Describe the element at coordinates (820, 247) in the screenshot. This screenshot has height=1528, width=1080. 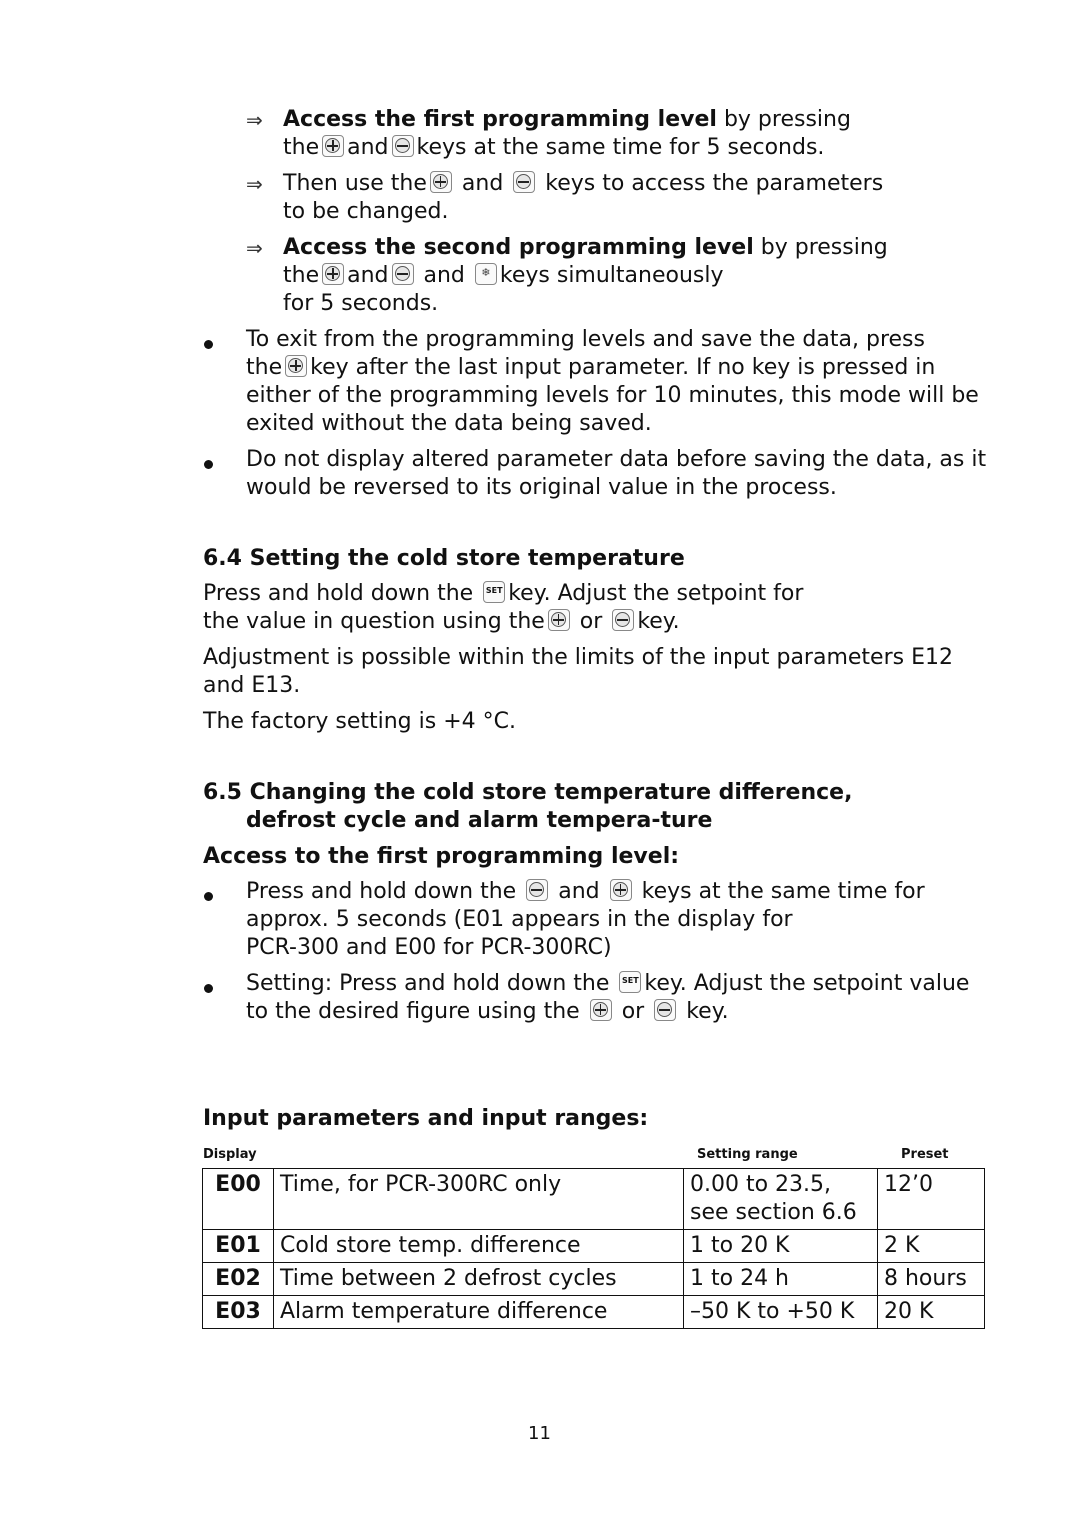
I see `text: by pressing` at that location.